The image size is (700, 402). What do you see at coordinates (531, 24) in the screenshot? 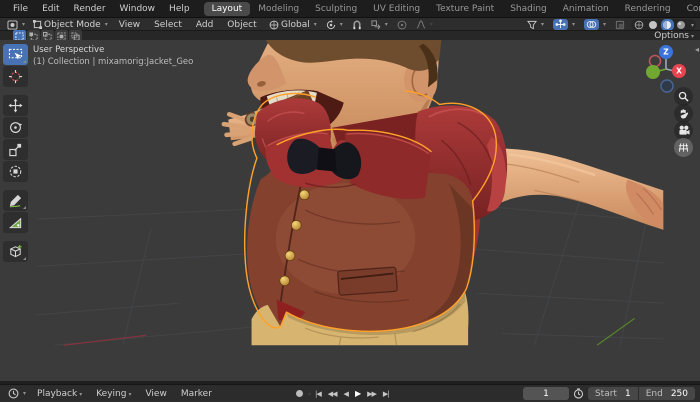
I see `filter-funnel-icon` at bounding box center [531, 24].